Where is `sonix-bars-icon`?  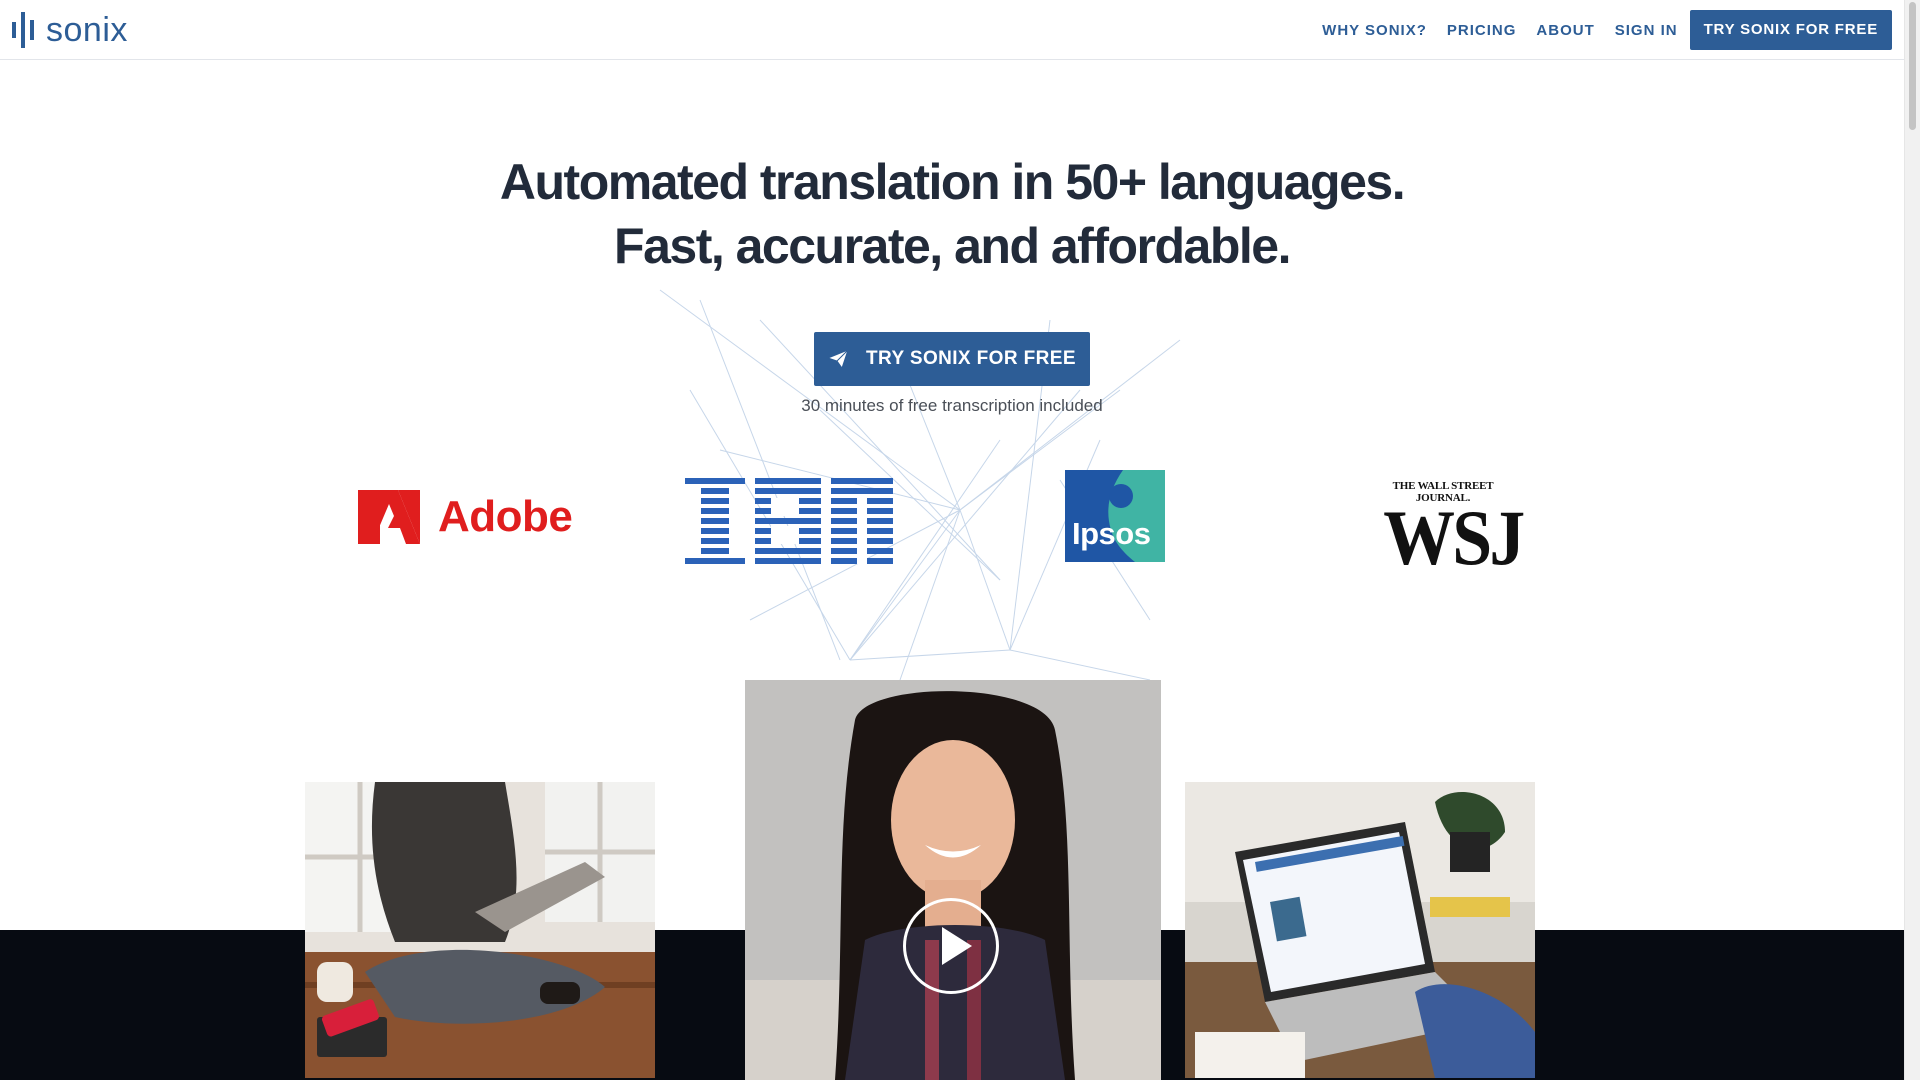
sonix-bars-icon is located at coordinates (23, 30).